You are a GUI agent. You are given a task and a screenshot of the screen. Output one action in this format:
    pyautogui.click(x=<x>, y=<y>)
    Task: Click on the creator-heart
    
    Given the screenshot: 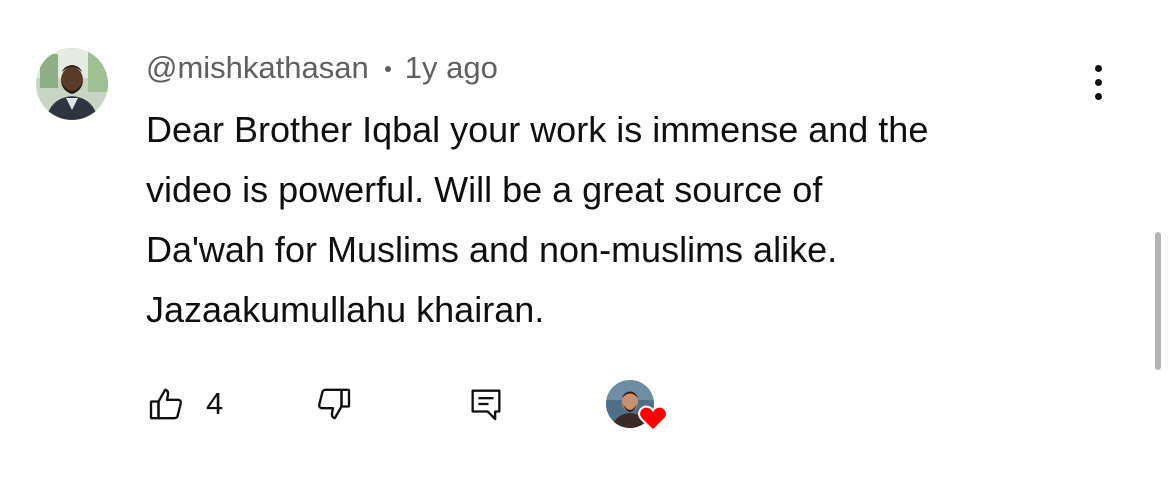 What is the action you would take?
    pyautogui.click(x=638, y=408)
    